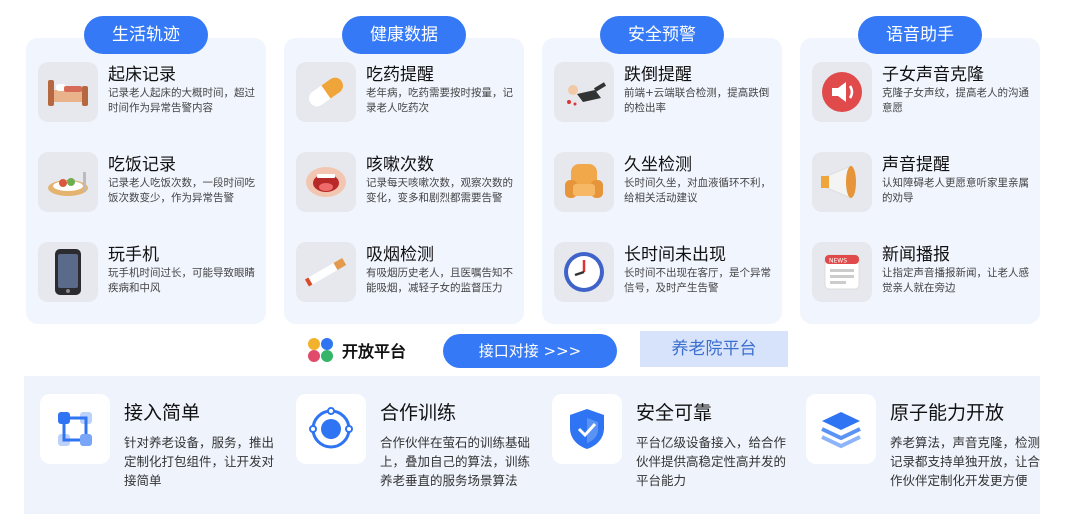 The image size is (1080, 514). I want to click on feature-title: 长时间未出现, so click(675, 255).